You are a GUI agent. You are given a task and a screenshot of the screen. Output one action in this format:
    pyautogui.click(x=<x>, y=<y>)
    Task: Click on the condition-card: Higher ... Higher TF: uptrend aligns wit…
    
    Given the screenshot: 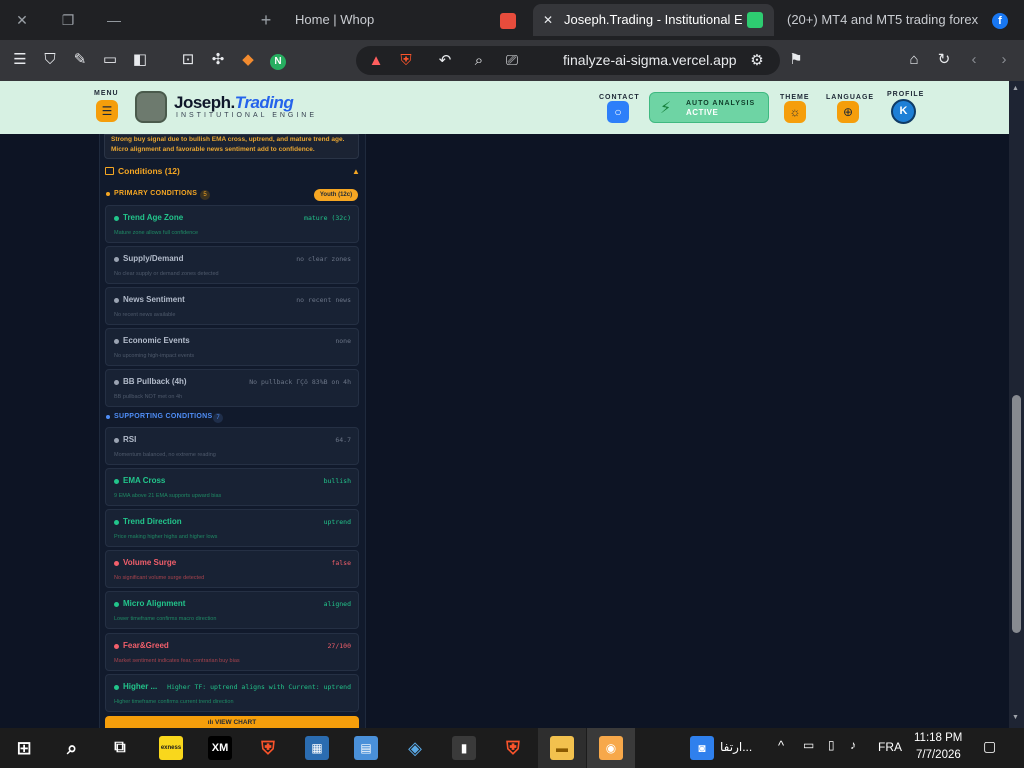 What is the action you would take?
    pyautogui.click(x=232, y=693)
    